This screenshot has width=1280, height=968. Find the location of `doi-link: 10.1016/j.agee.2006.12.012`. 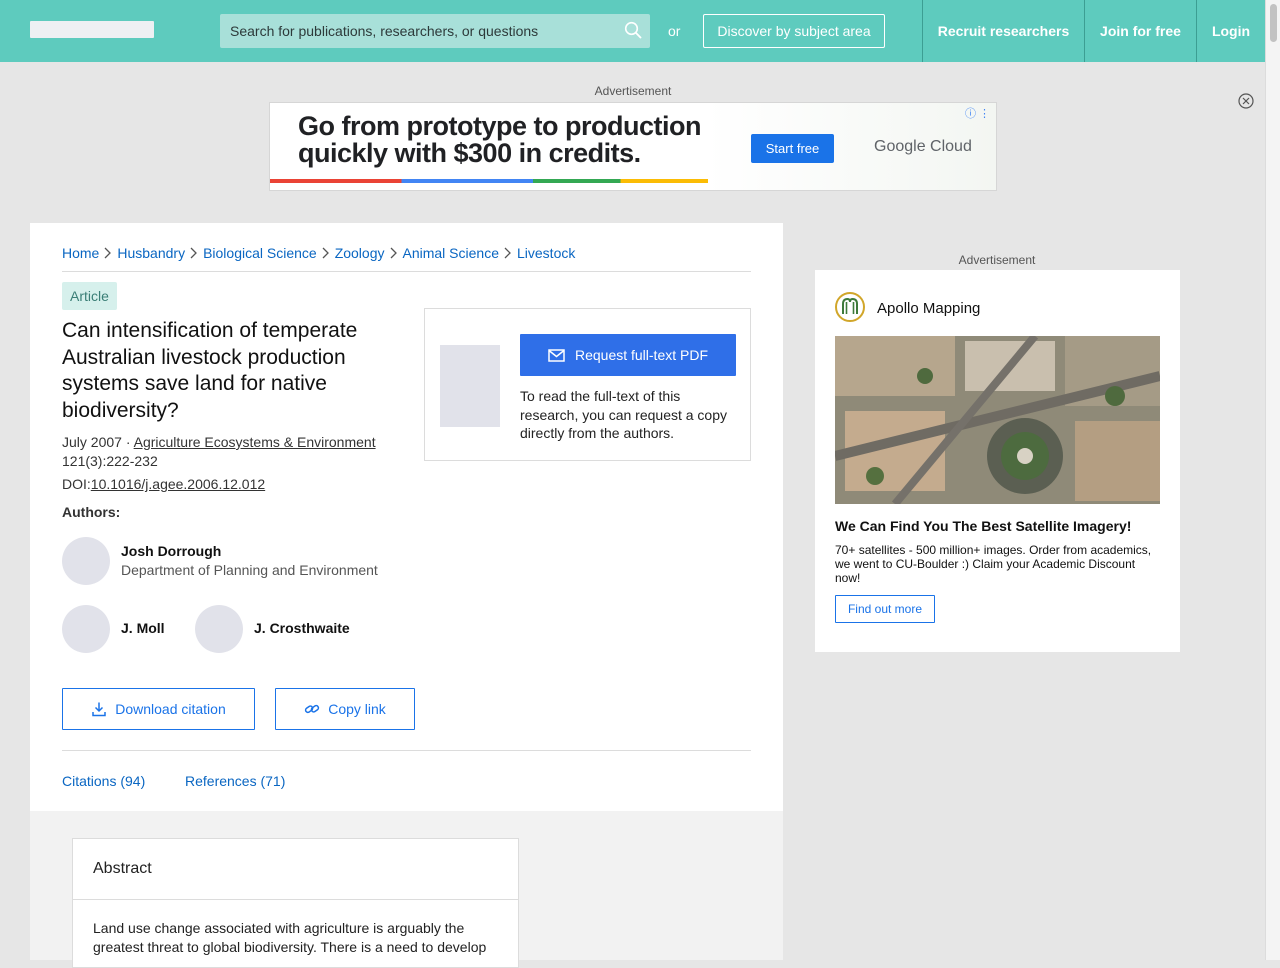

doi-link: 10.1016/j.agee.2006.12.012 is located at coordinates (178, 484).